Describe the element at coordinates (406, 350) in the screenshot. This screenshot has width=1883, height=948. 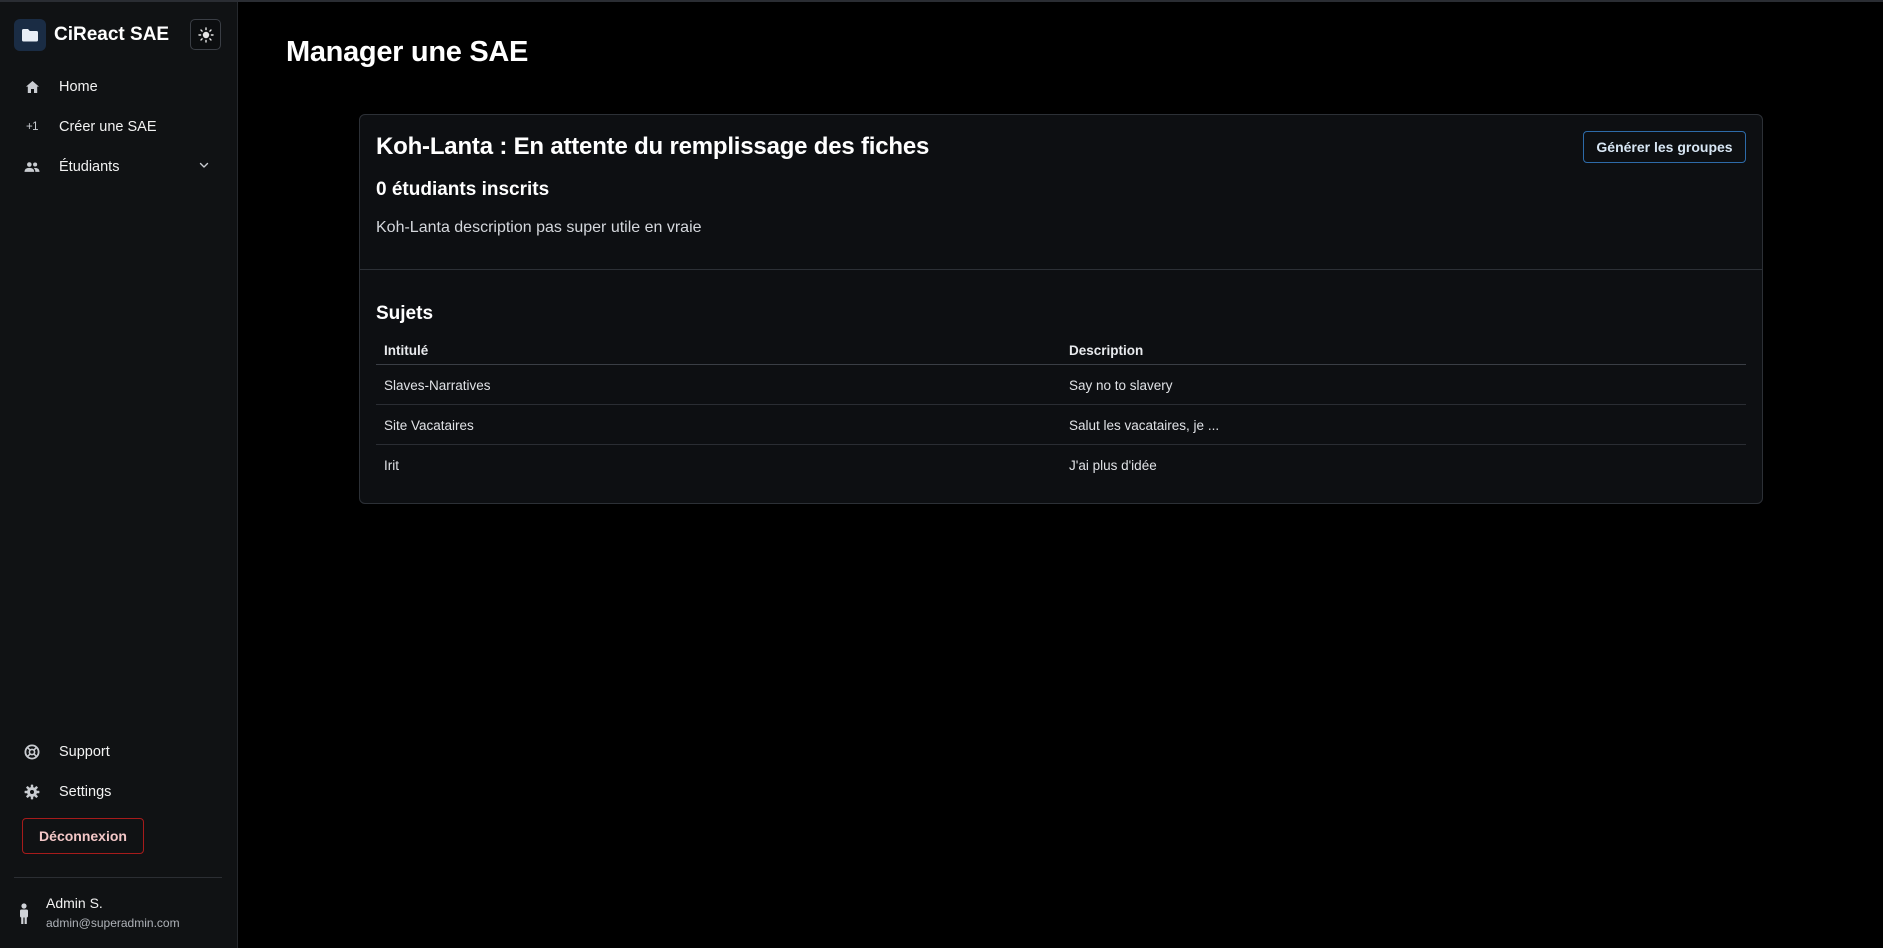
I see `column-header-intitule: Intitulé` at that location.